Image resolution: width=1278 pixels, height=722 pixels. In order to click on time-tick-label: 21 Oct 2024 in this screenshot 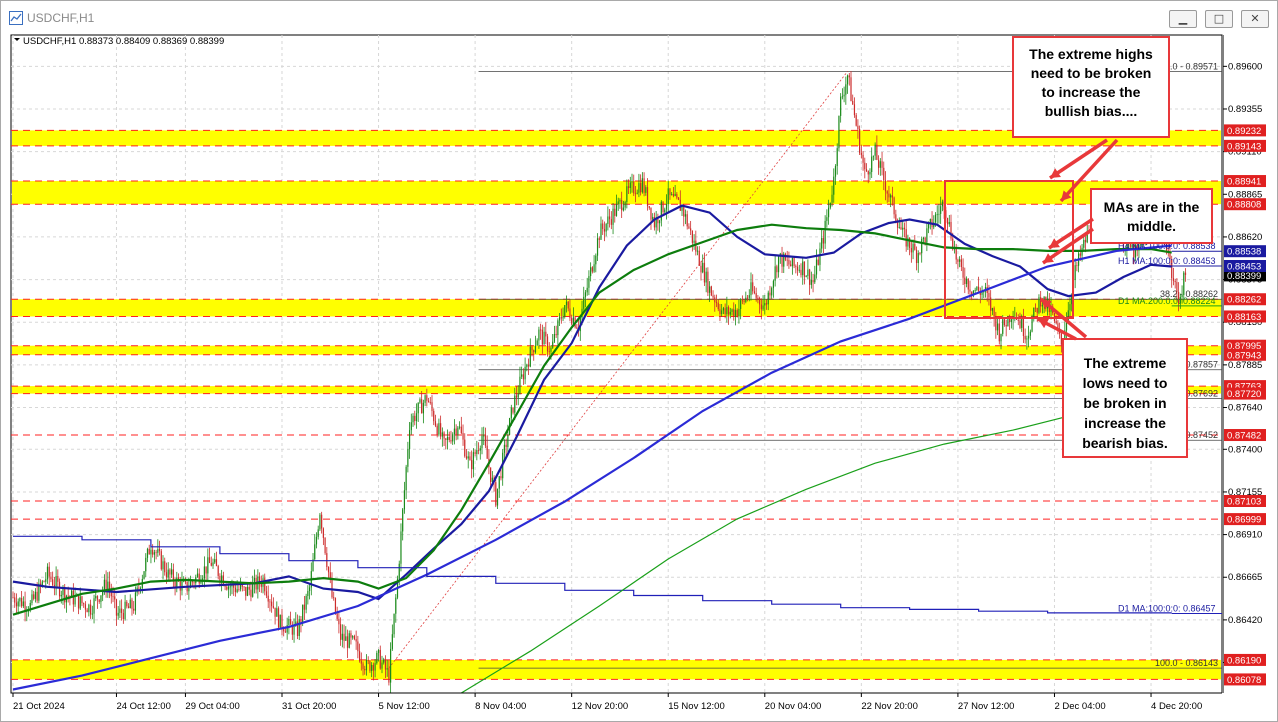, I will do `click(39, 706)`.